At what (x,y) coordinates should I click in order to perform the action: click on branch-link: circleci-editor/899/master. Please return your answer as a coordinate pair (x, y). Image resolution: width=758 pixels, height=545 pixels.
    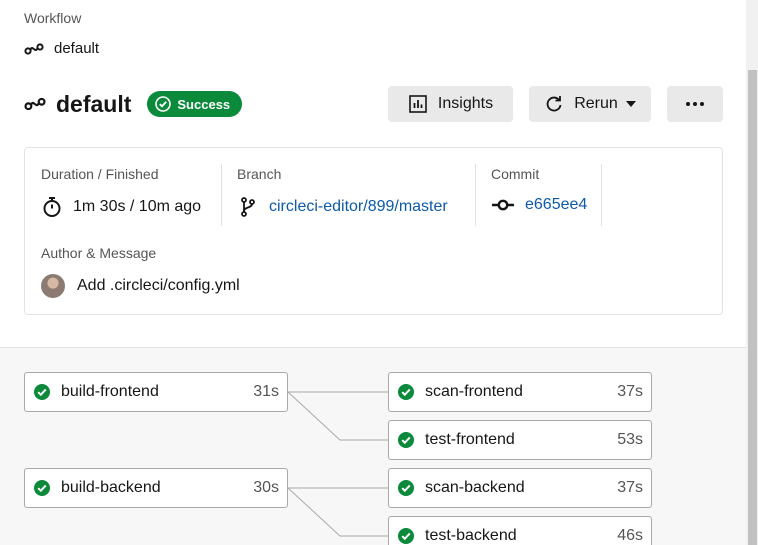
    Looking at the image, I should click on (358, 207).